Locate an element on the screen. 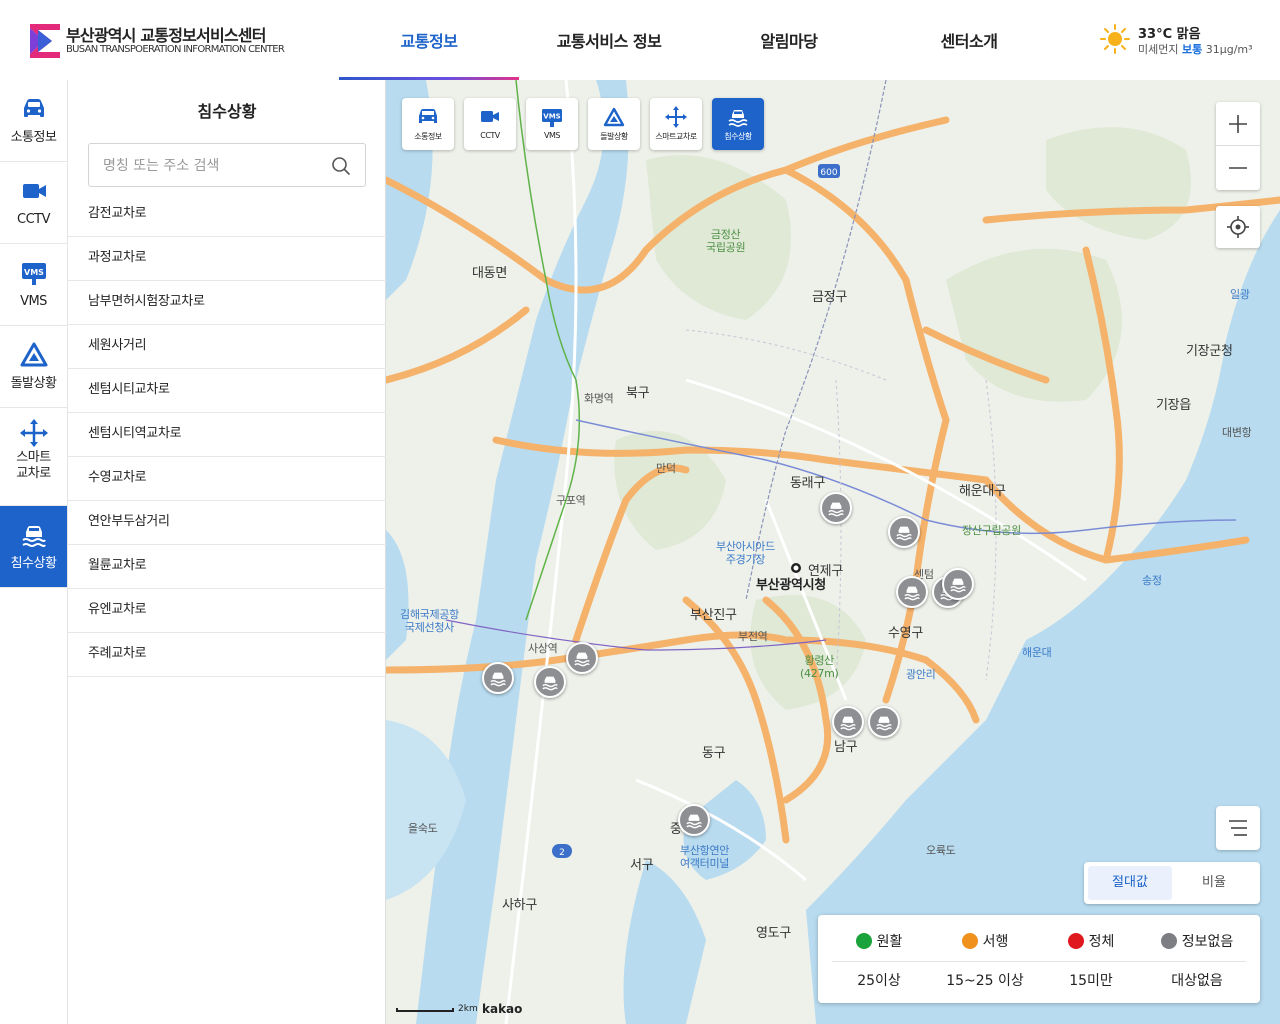 The height and width of the screenshot is (1024, 1280). list-item: 세원사거리 is located at coordinates (227, 347).